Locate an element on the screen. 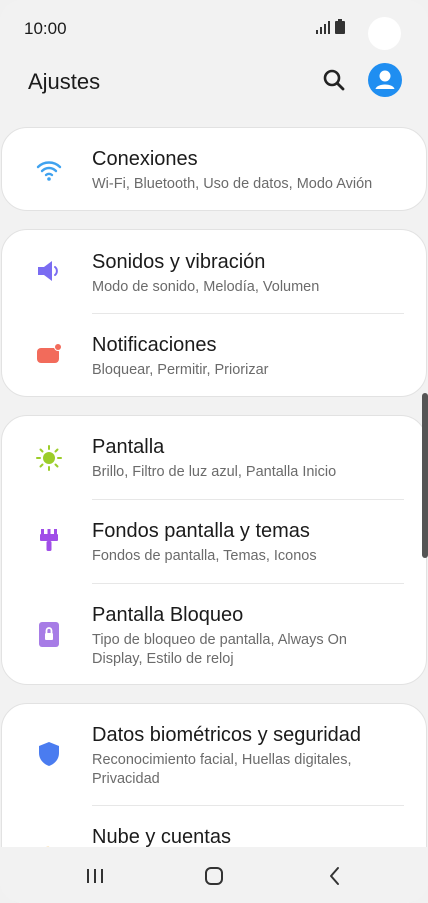 The image size is (428, 903). paintbrush-icon is located at coordinates (49, 540).